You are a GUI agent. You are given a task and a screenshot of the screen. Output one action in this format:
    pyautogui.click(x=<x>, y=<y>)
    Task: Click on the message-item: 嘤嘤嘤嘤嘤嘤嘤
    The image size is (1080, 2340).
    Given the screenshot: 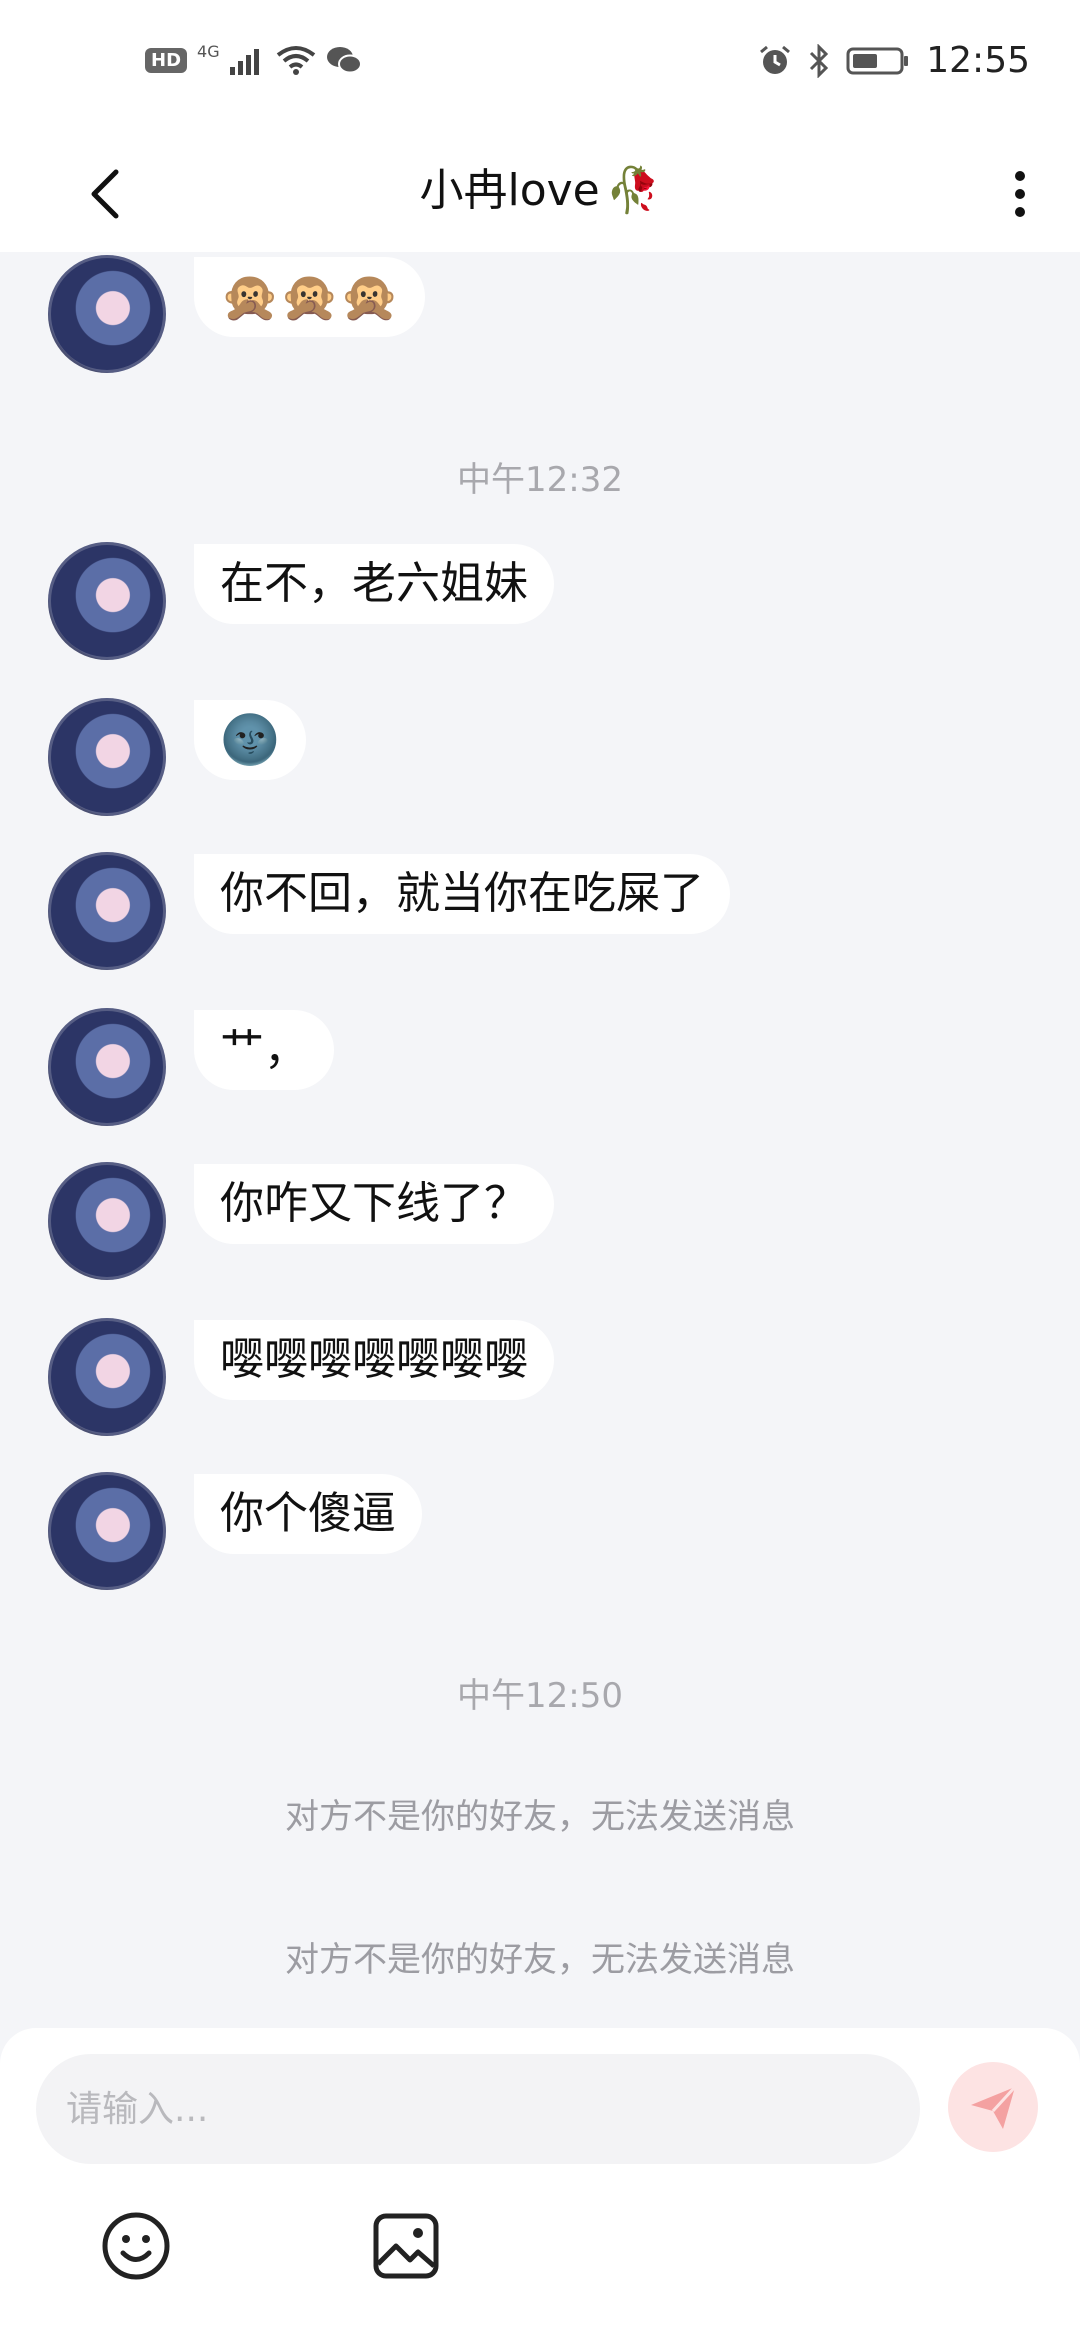 What is the action you would take?
    pyautogui.click(x=301, y=1377)
    